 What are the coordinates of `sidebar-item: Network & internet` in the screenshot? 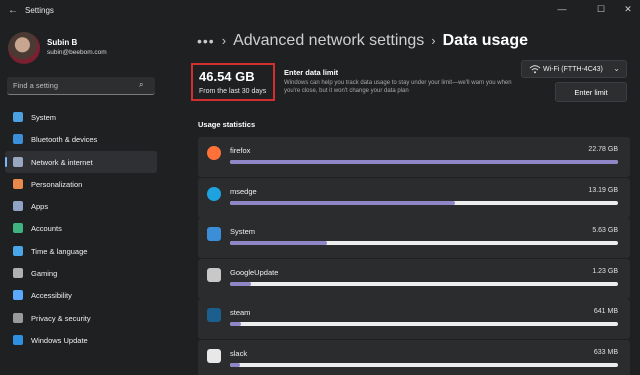 It's located at (81, 161).